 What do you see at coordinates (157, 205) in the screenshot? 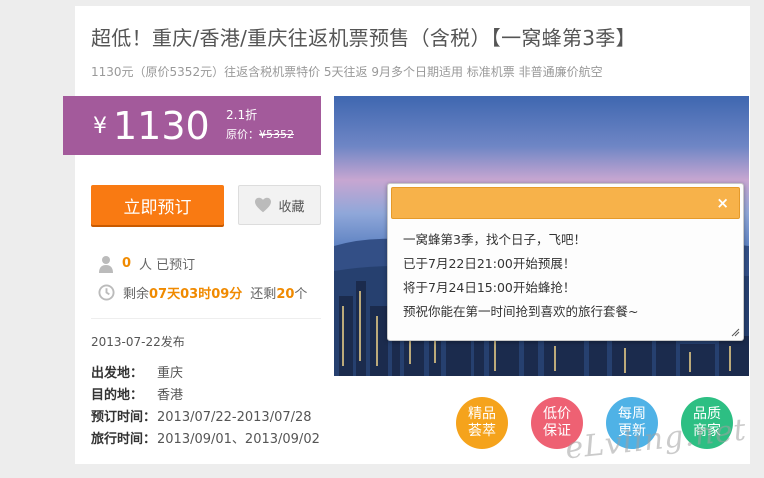
I see `book-now-button: 立即预订` at bounding box center [157, 205].